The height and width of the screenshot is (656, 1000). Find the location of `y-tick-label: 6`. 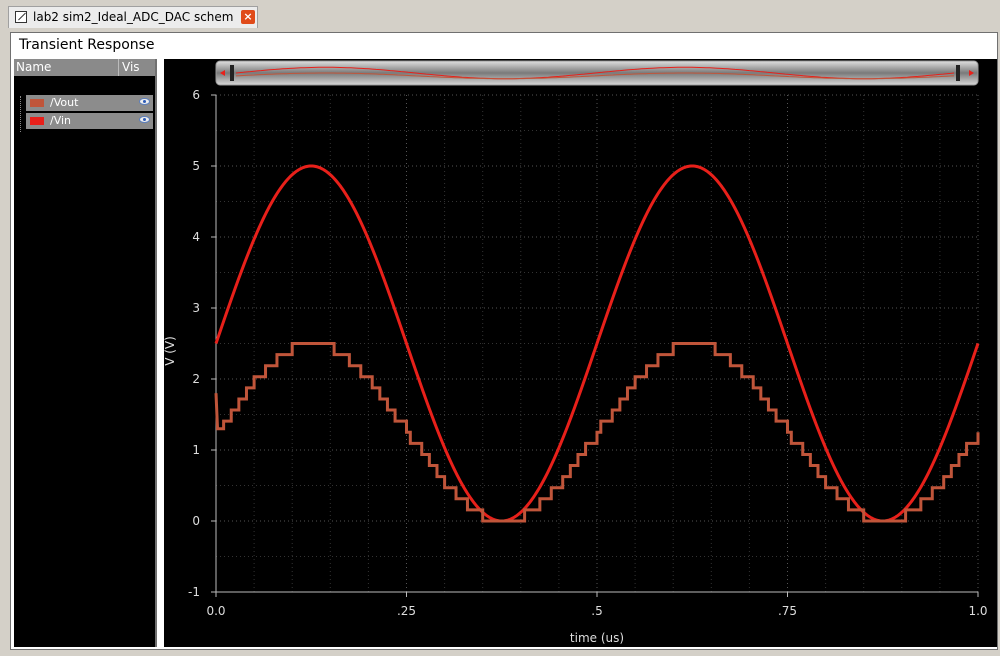

y-tick-label: 6 is located at coordinates (196, 95).